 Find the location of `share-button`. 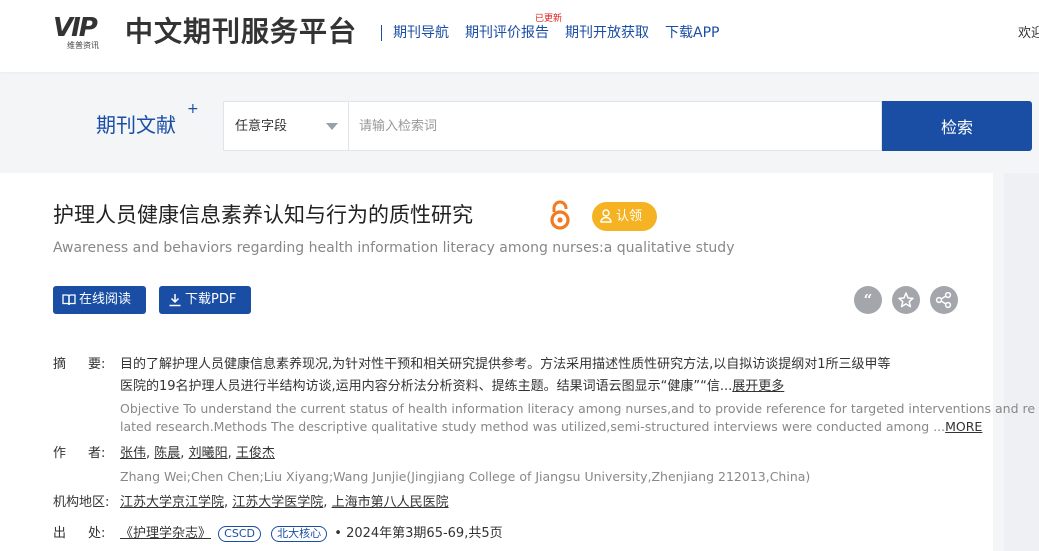

share-button is located at coordinates (944, 300).